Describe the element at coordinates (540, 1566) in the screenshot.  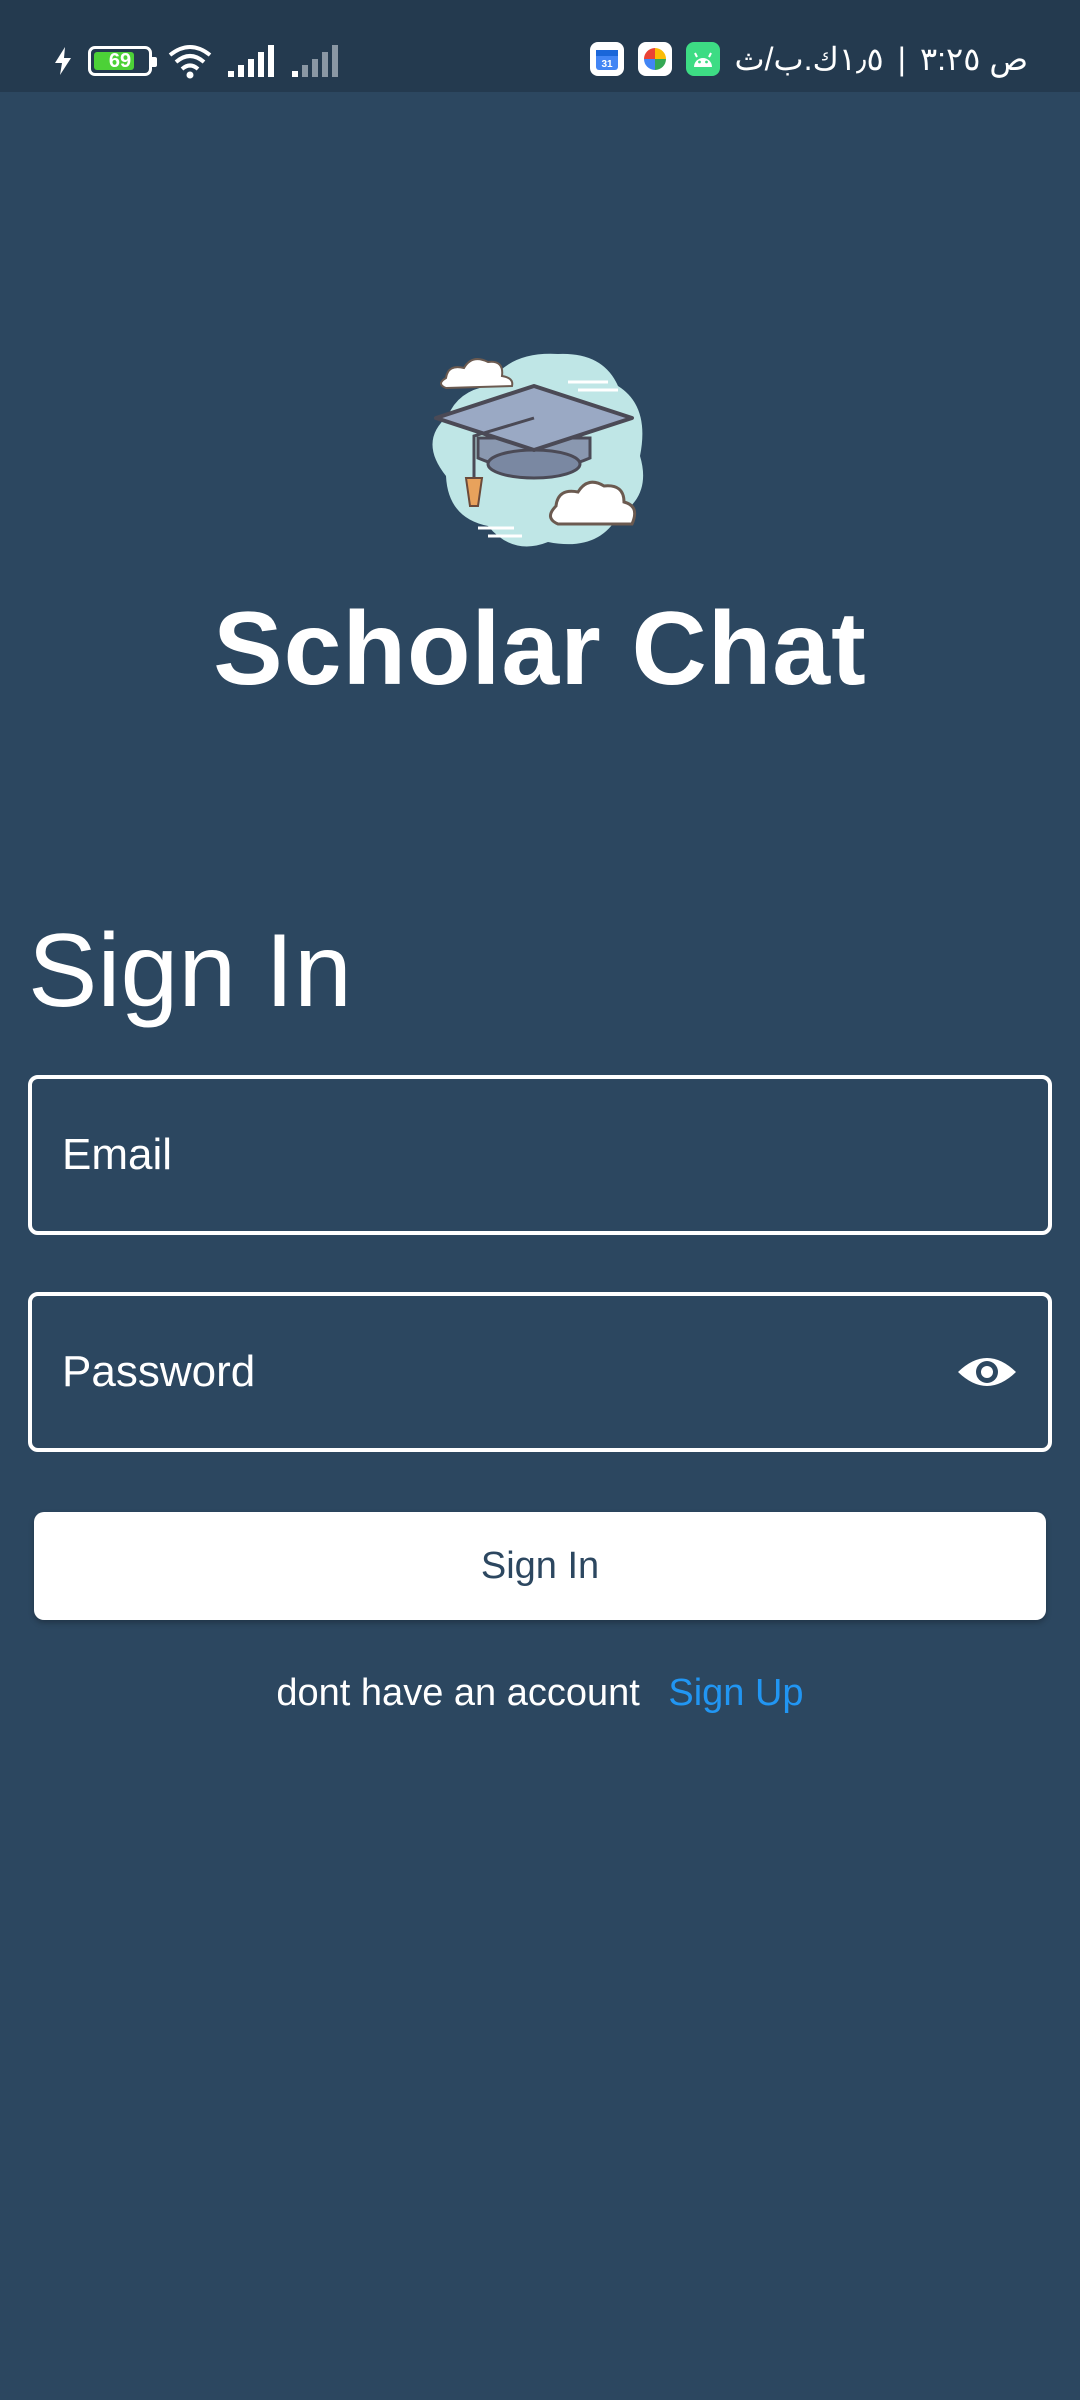
I see `sign-in-button: Sign In` at that location.